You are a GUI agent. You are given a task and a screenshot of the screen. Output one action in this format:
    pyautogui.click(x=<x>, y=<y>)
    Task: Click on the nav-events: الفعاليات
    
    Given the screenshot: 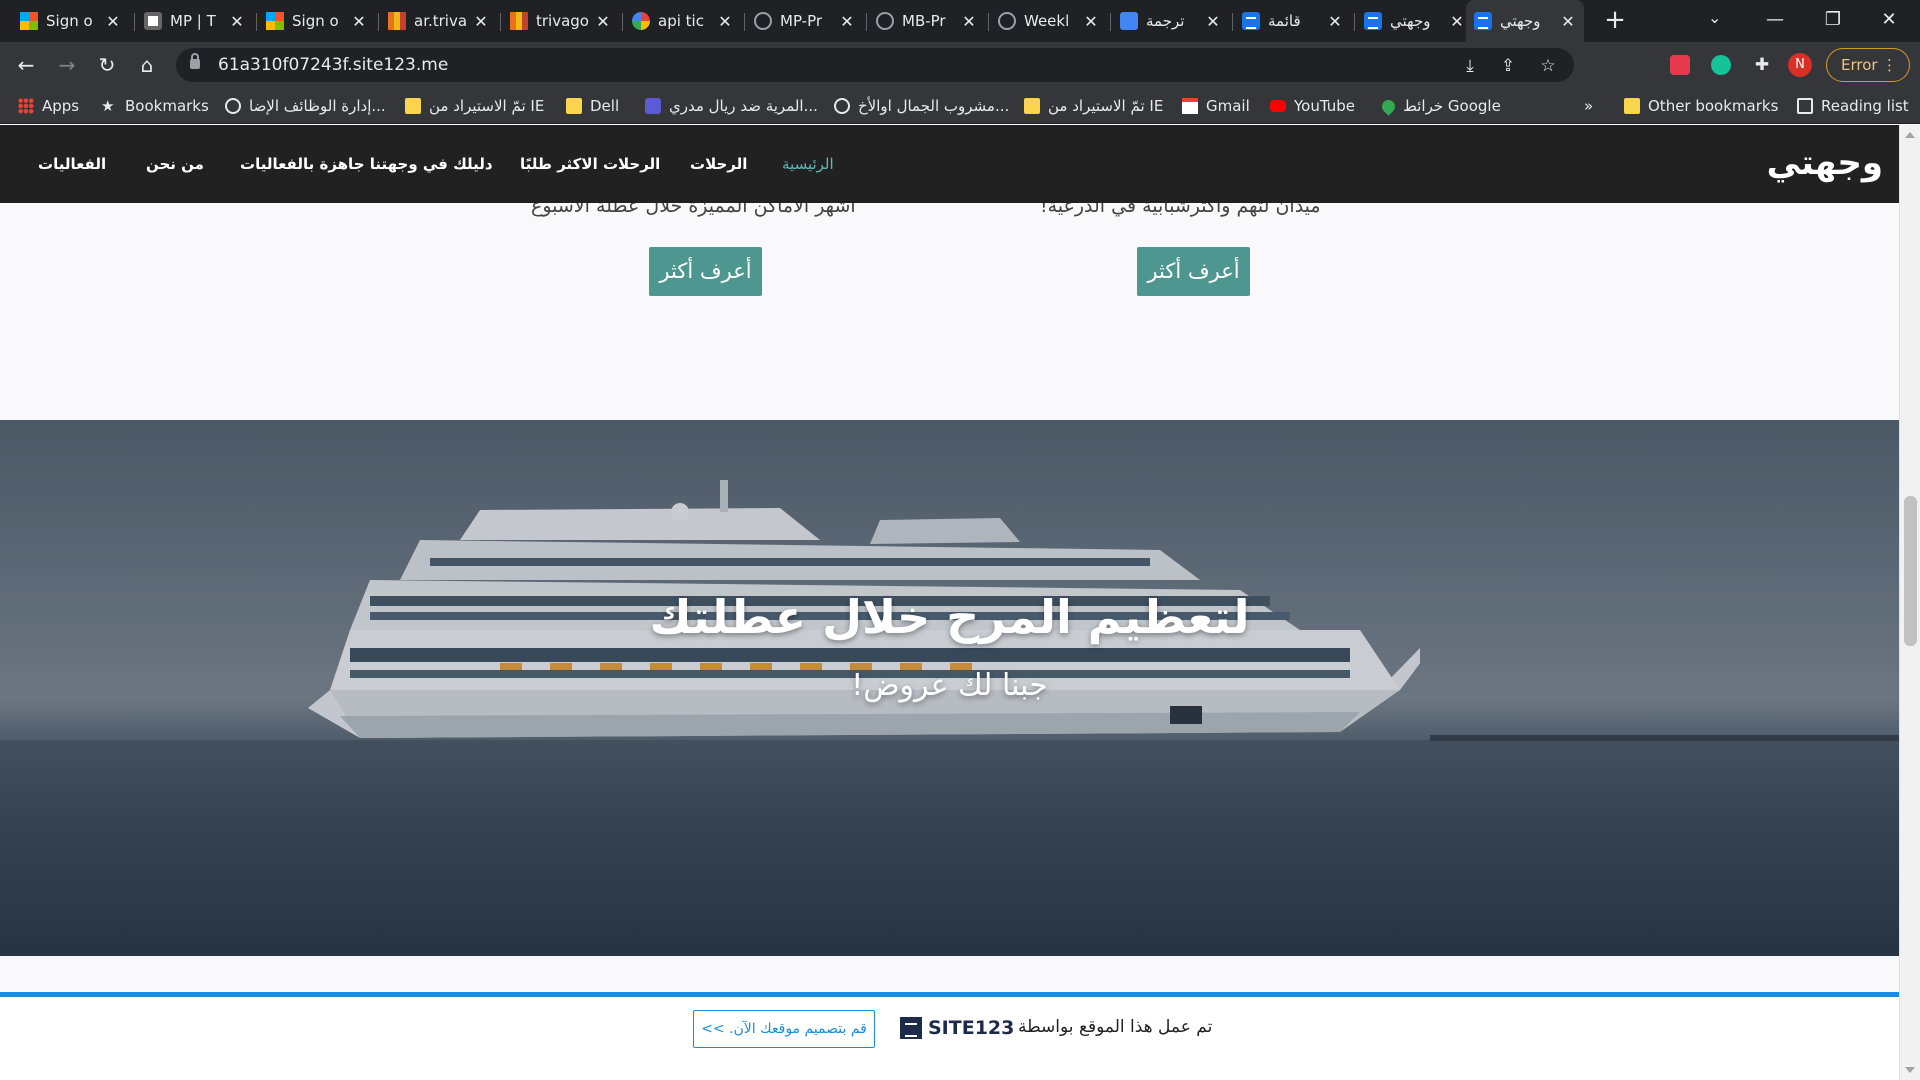 What is the action you would take?
    pyautogui.click(x=72, y=164)
    